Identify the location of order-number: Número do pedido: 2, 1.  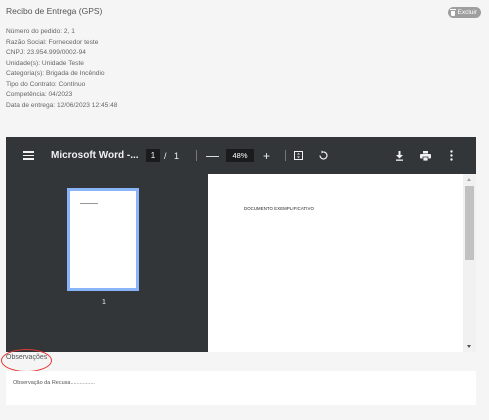
(40, 31).